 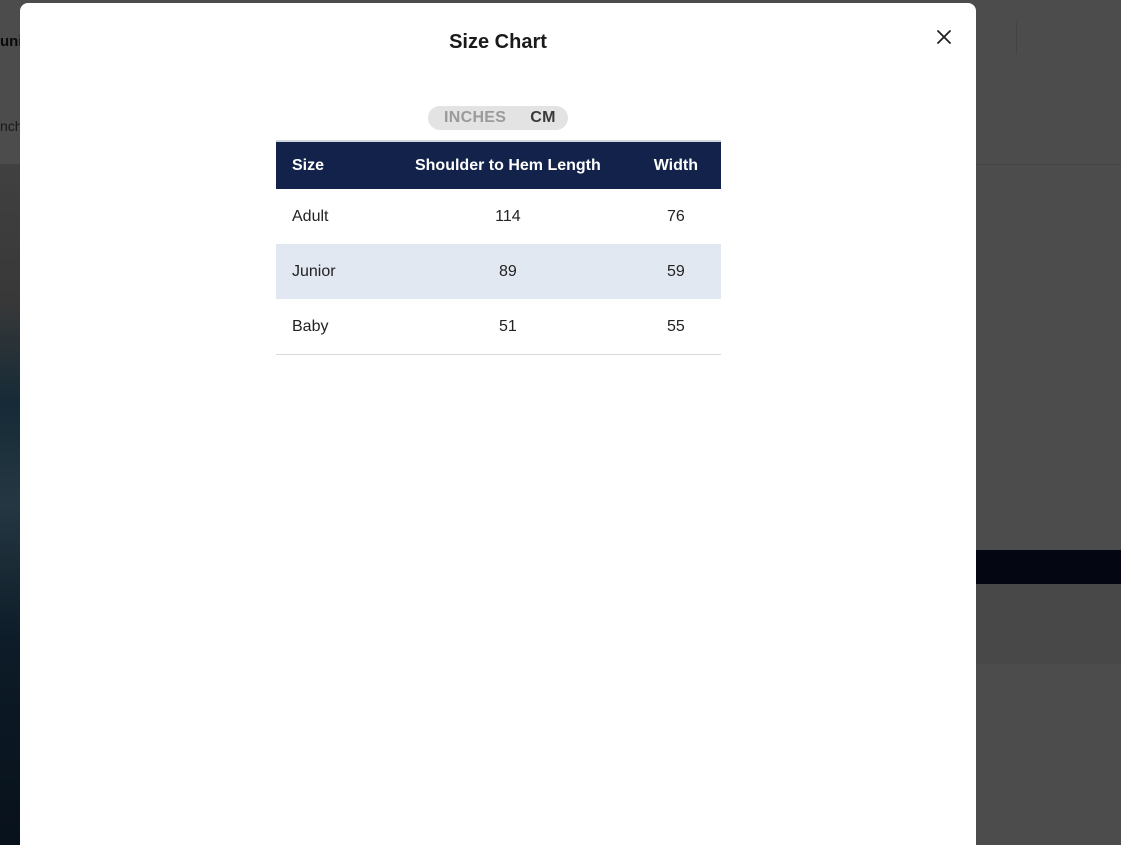 I want to click on cell-length: 89, so click(x=507, y=271).